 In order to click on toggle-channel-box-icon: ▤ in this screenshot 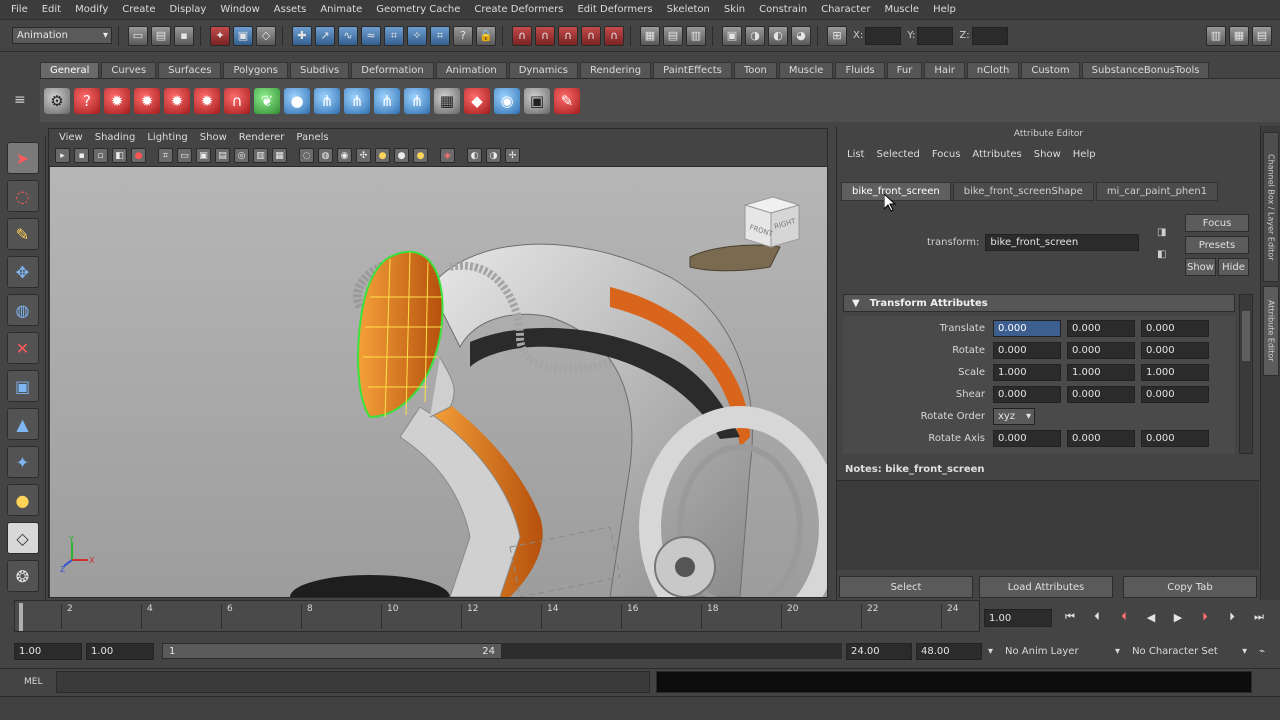, I will do `click(1262, 35)`.